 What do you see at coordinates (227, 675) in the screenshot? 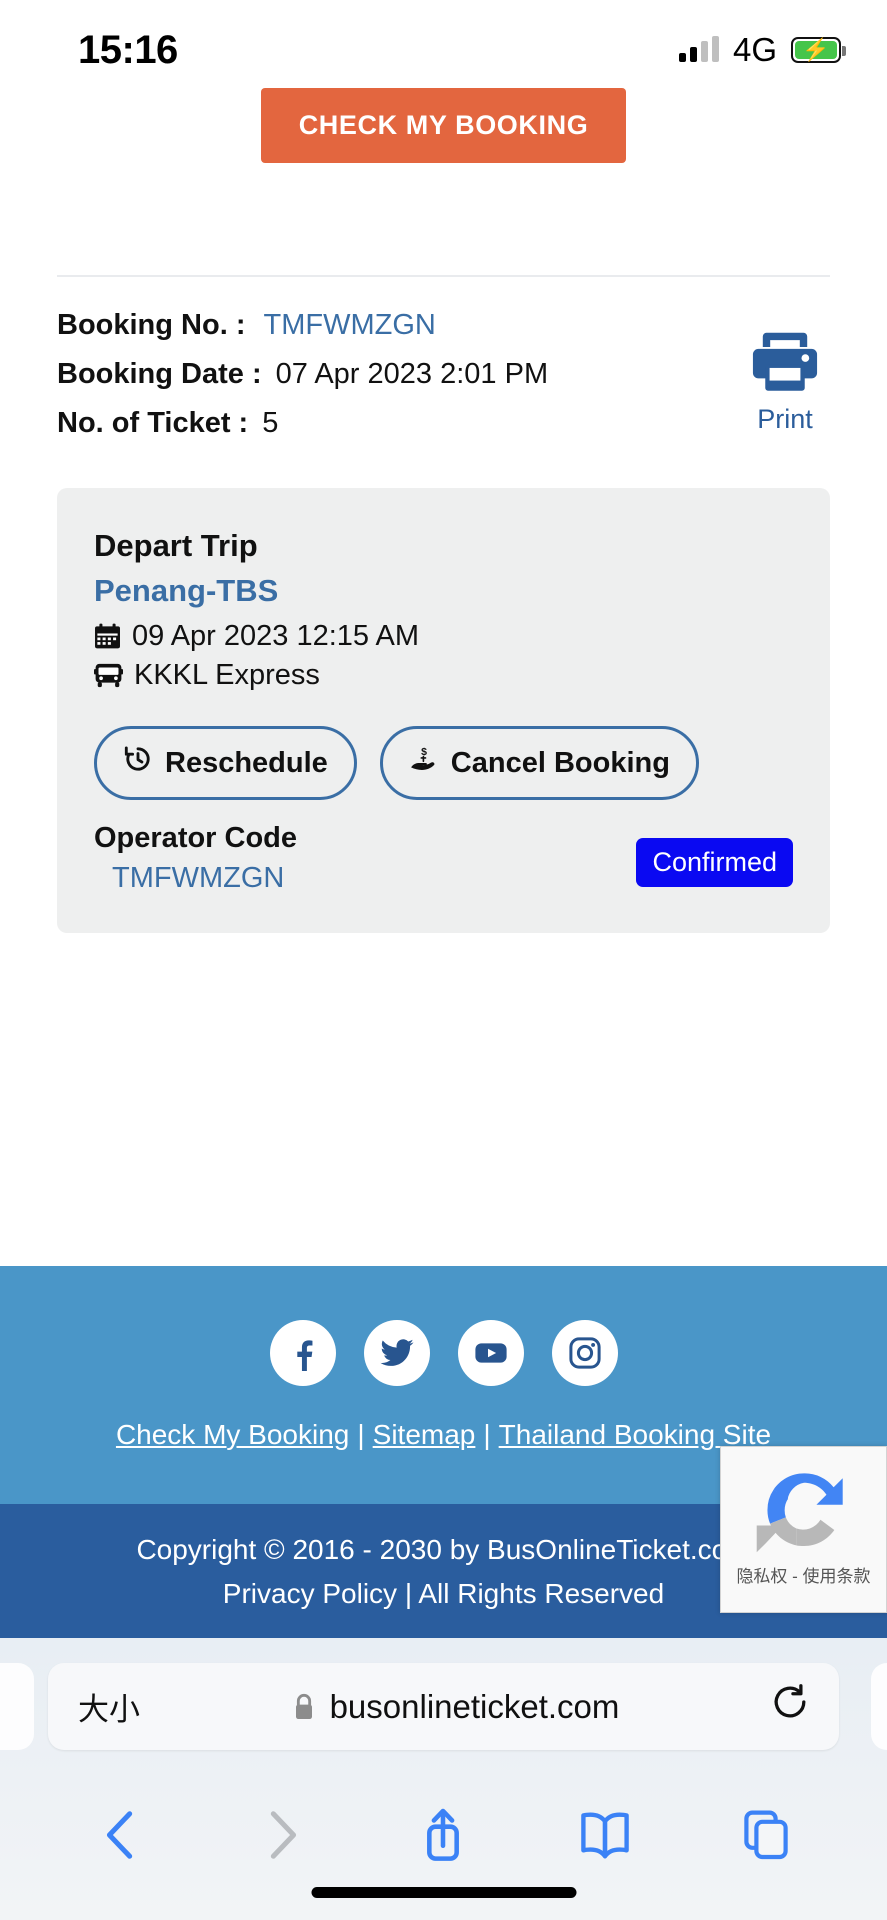
I see `trip-operator-name: KKKL Express` at bounding box center [227, 675].